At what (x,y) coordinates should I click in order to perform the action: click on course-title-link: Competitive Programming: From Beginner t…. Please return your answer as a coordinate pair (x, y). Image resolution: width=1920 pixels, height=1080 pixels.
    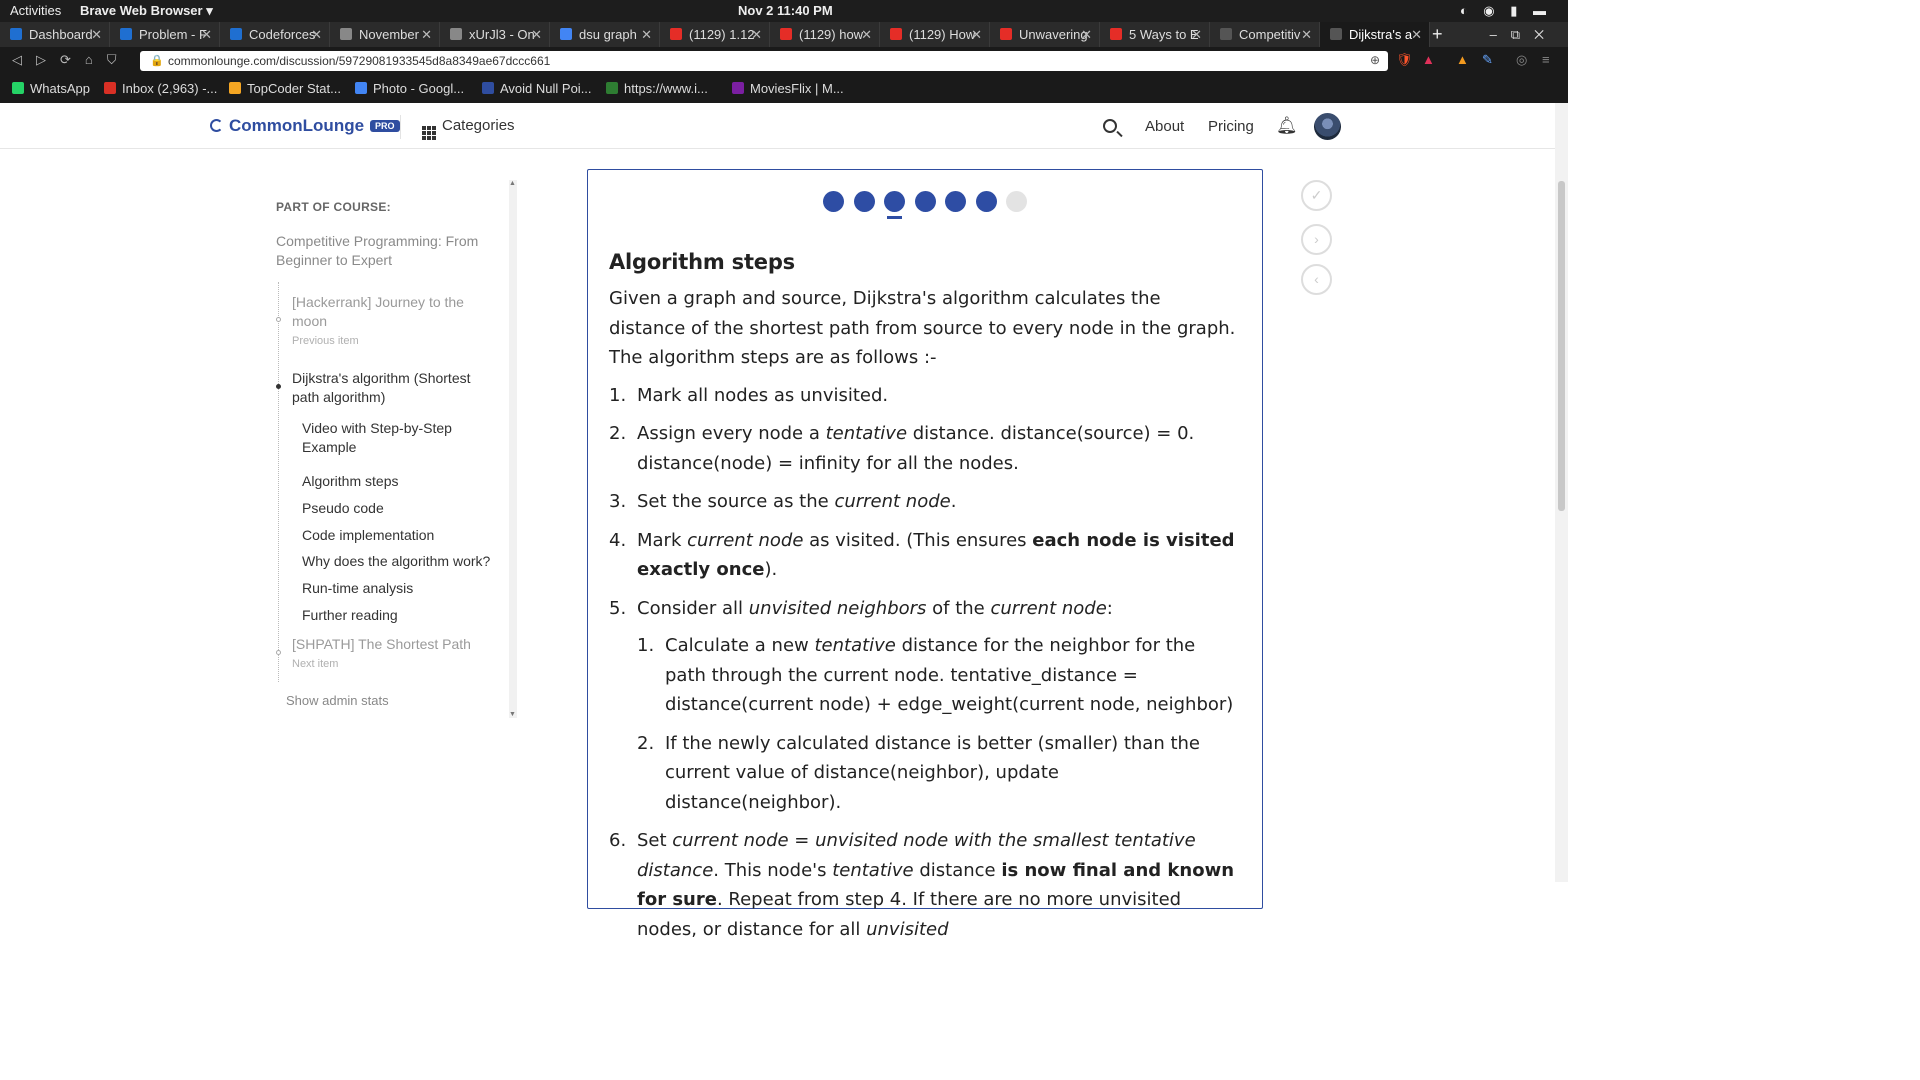
    Looking at the image, I should click on (386, 251).